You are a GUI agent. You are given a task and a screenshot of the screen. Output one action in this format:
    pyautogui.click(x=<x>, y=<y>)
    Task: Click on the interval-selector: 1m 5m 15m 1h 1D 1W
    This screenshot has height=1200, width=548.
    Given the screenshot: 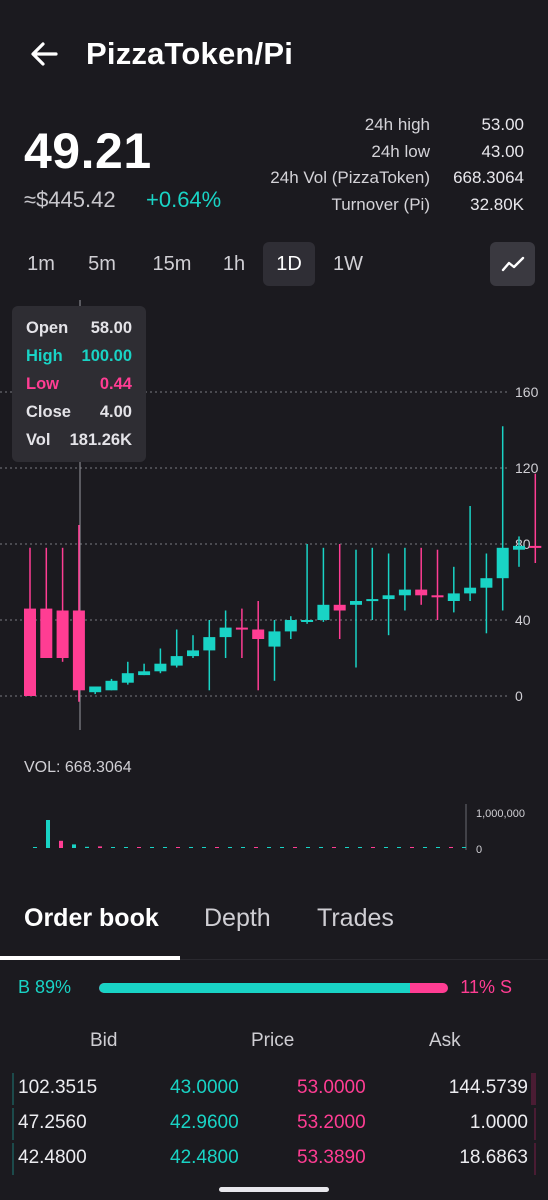 What is the action you would take?
    pyautogui.click(x=274, y=265)
    